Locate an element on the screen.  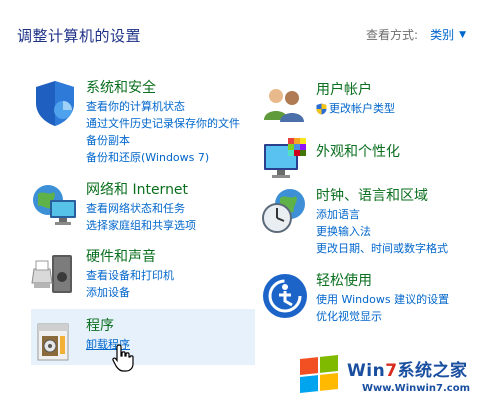
file-history-link: 通过文件历史记录保存你的文件备份副本 is located at coordinates (167, 132).